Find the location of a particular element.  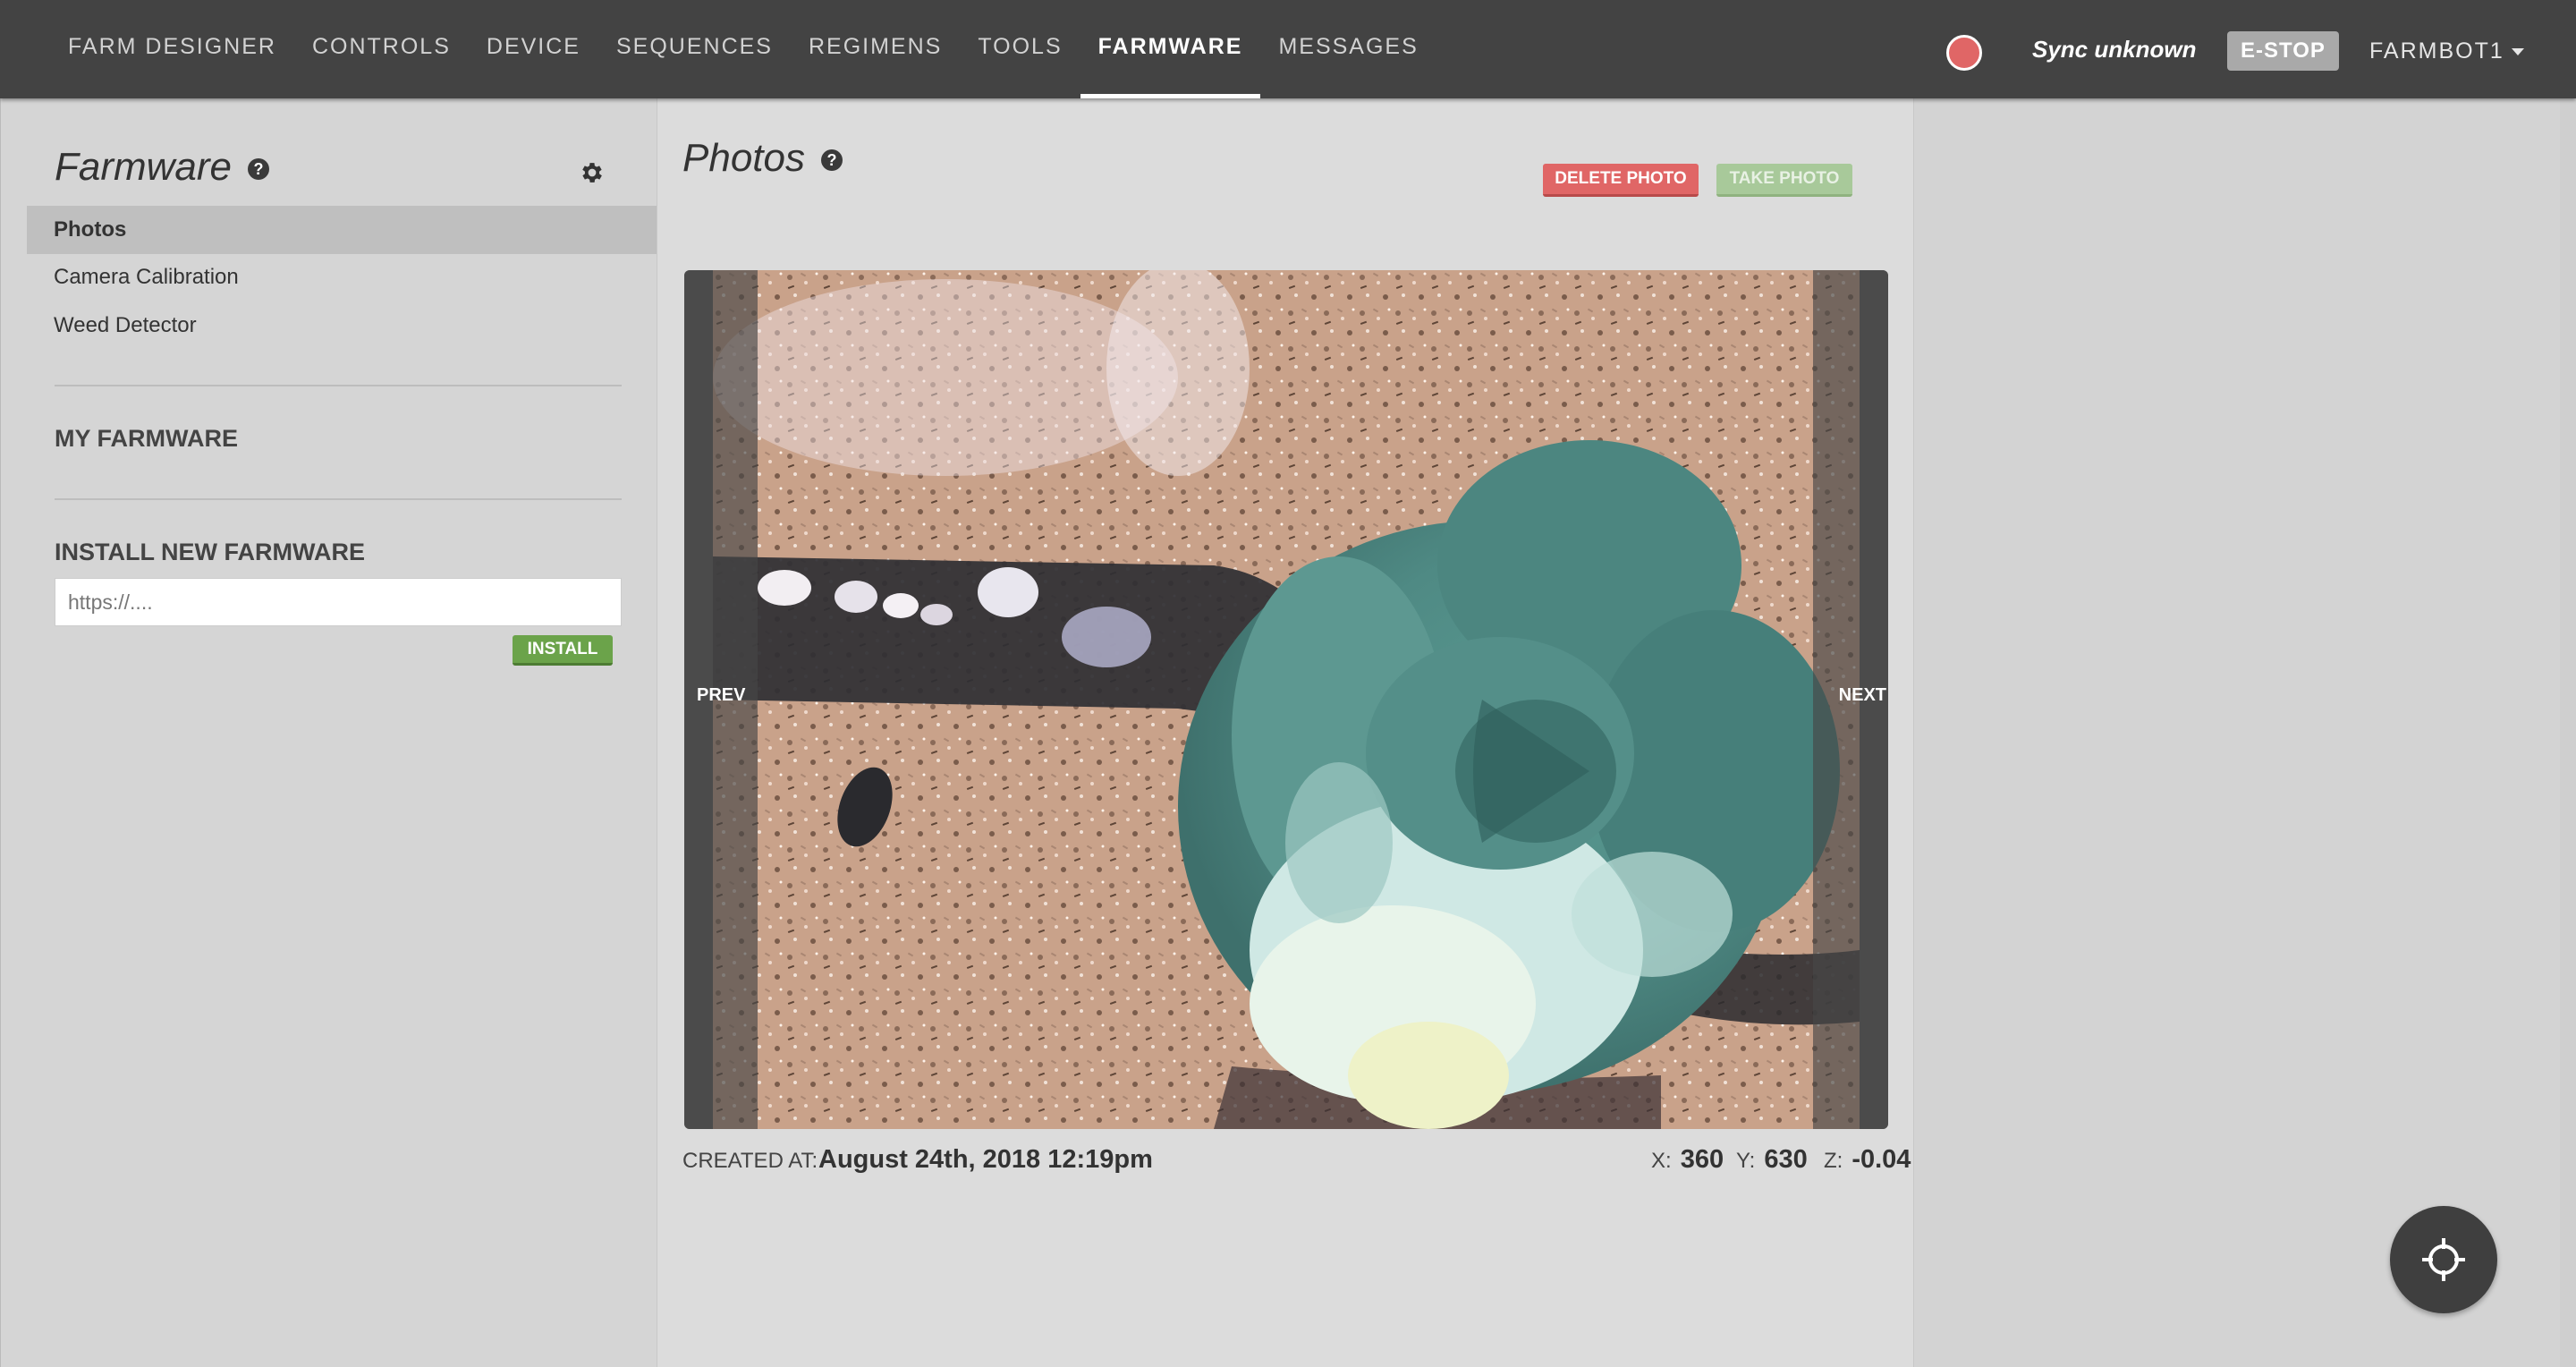

take-photo-button: TAKE PHOTO is located at coordinates (1784, 180).